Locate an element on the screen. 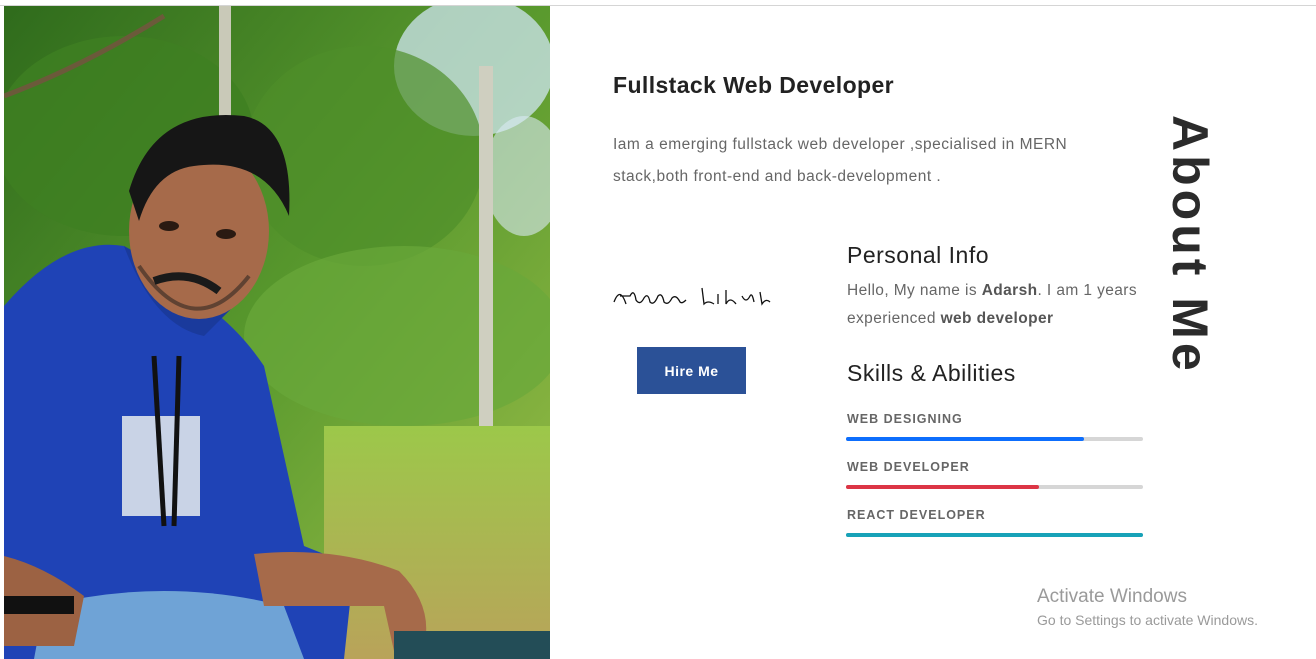 Image resolution: width=1316 pixels, height=659 pixels. info-part-1: Hello, My name is is located at coordinates (914, 290).